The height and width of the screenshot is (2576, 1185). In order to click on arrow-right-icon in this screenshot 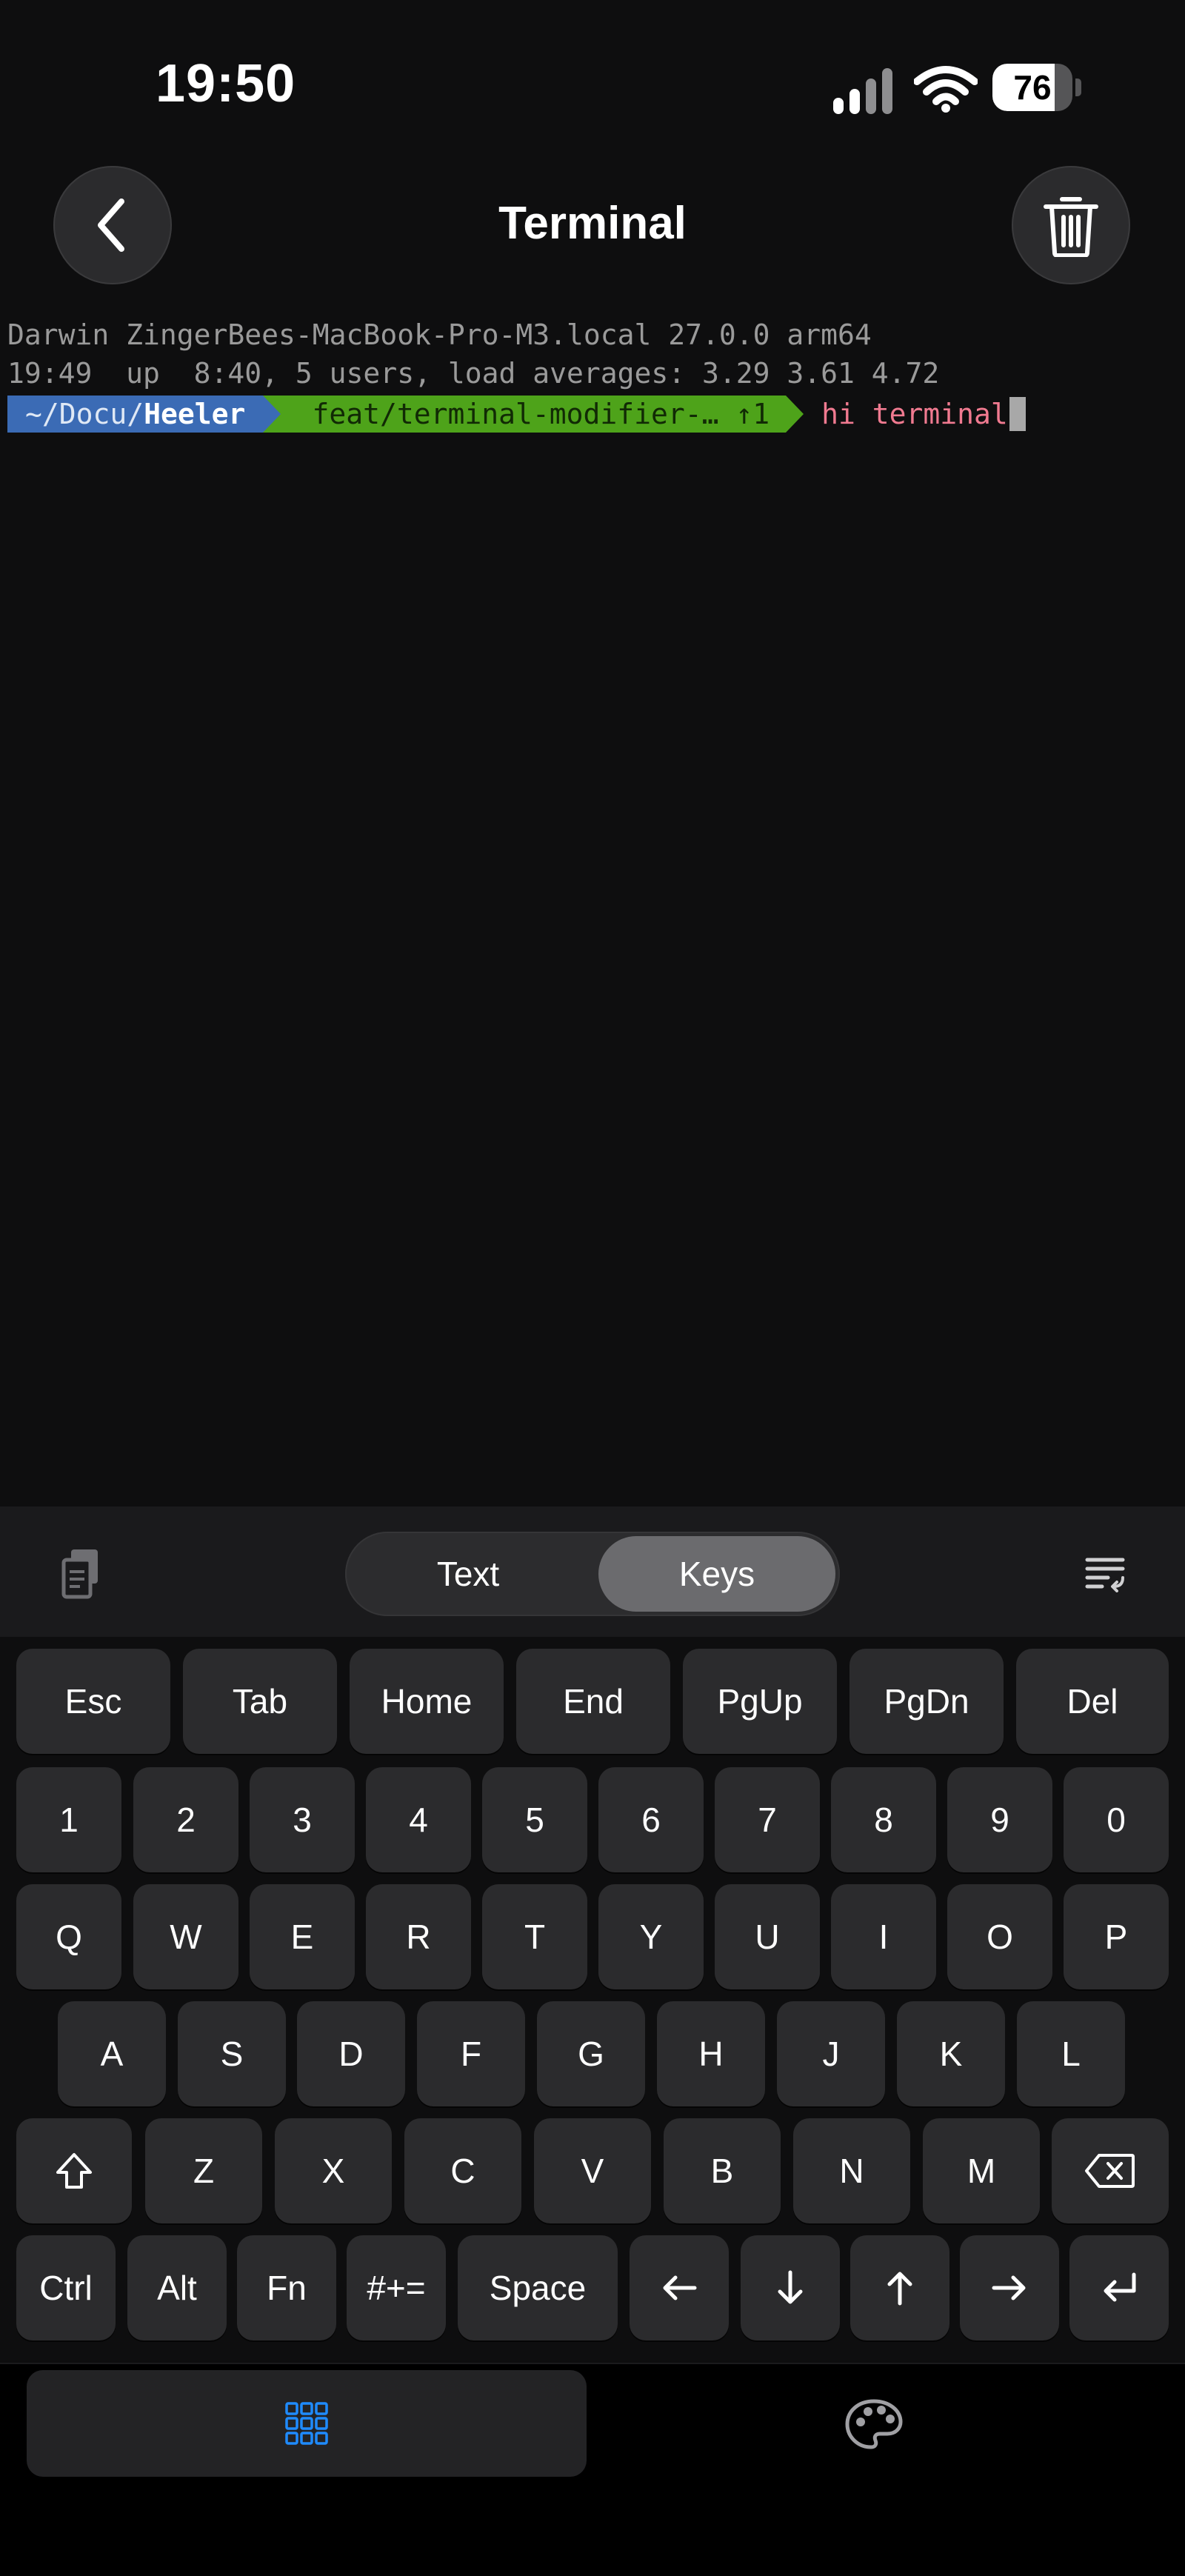, I will do `click(1009, 2287)`.